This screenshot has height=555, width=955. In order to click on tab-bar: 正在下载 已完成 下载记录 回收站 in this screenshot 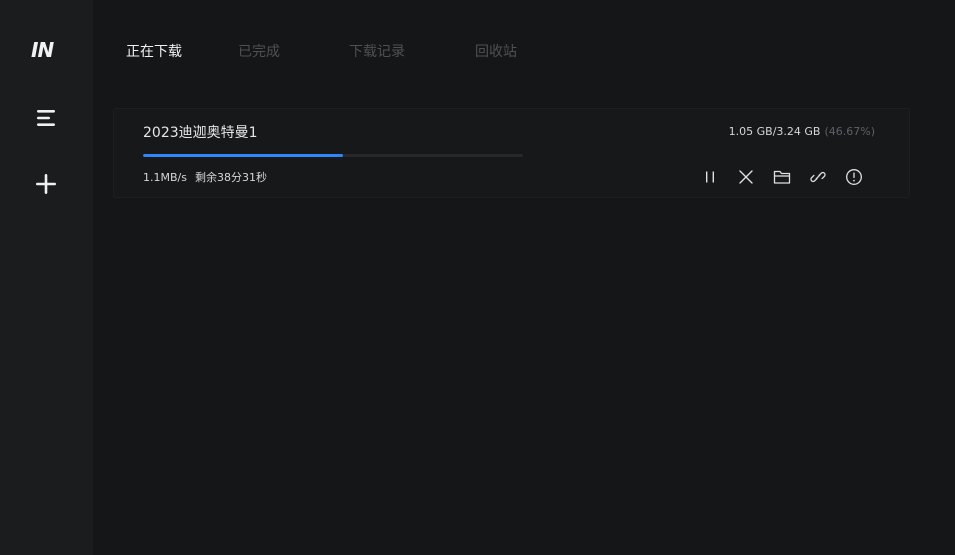, I will do `click(321, 52)`.